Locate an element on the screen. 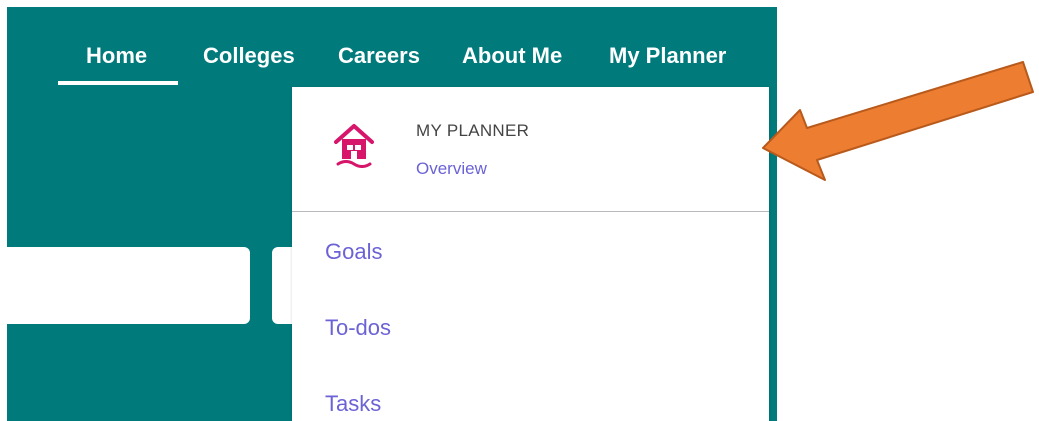  dropdown-title: MY PLANNER is located at coordinates (473, 130).